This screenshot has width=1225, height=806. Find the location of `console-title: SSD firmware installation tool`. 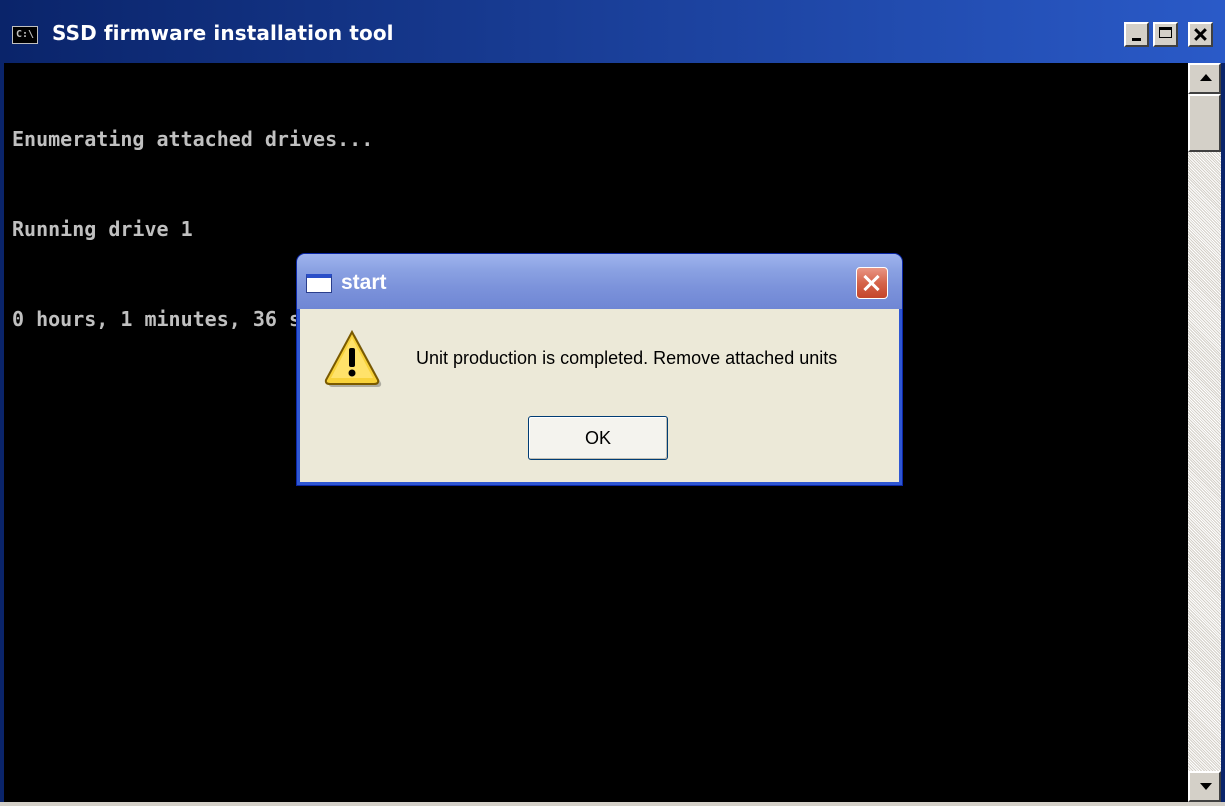

console-title: SSD firmware installation tool is located at coordinates (223, 33).